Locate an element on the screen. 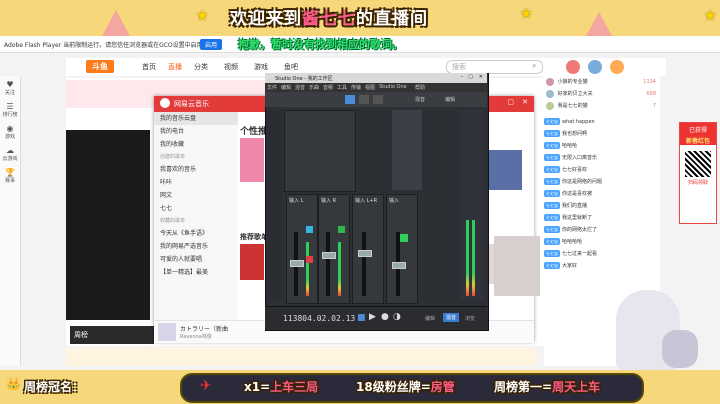 This screenshot has height=404, width=720. chat-message: 七七宝 无限入口离音乐 is located at coordinates (571, 157).